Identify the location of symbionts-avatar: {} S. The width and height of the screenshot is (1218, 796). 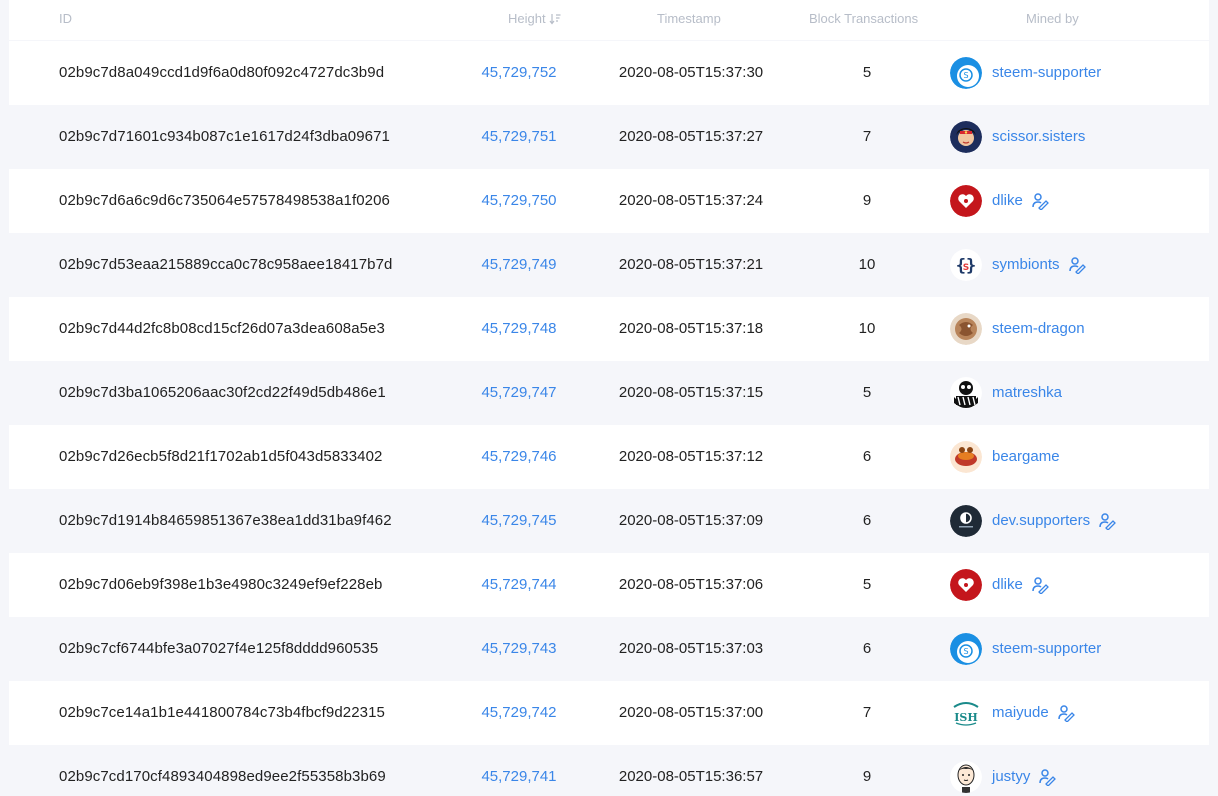
(966, 265).